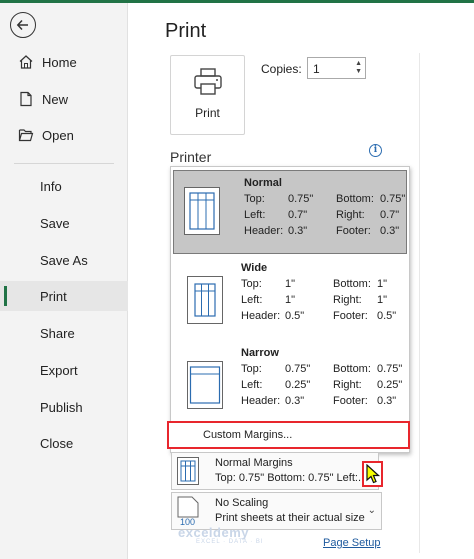  I want to click on back-arrow-icon, so click(22, 25).